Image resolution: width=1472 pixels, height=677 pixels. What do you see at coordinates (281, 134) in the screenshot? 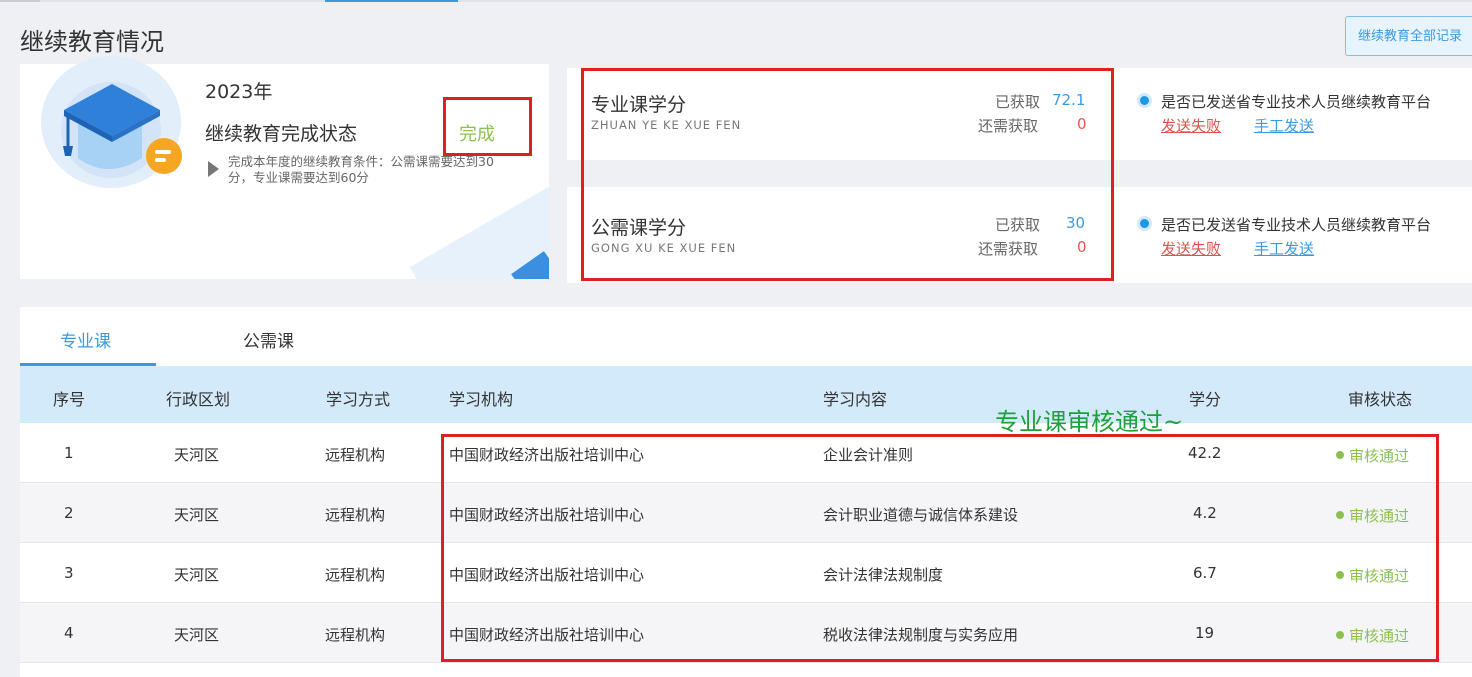
I see `completion-status-label: 继续教育完成状态` at bounding box center [281, 134].